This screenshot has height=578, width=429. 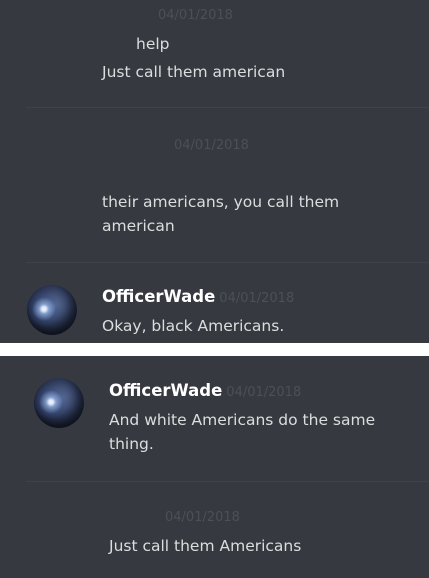 What do you see at coordinates (205, 546) in the screenshot?
I see `message-text: Just call them Americans` at bounding box center [205, 546].